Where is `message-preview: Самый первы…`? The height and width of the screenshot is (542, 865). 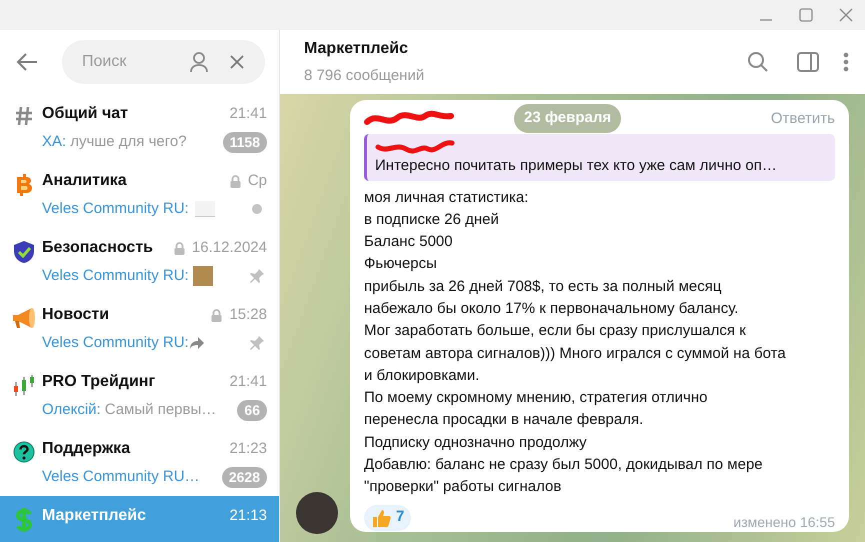
message-preview: Самый первы… is located at coordinates (160, 410).